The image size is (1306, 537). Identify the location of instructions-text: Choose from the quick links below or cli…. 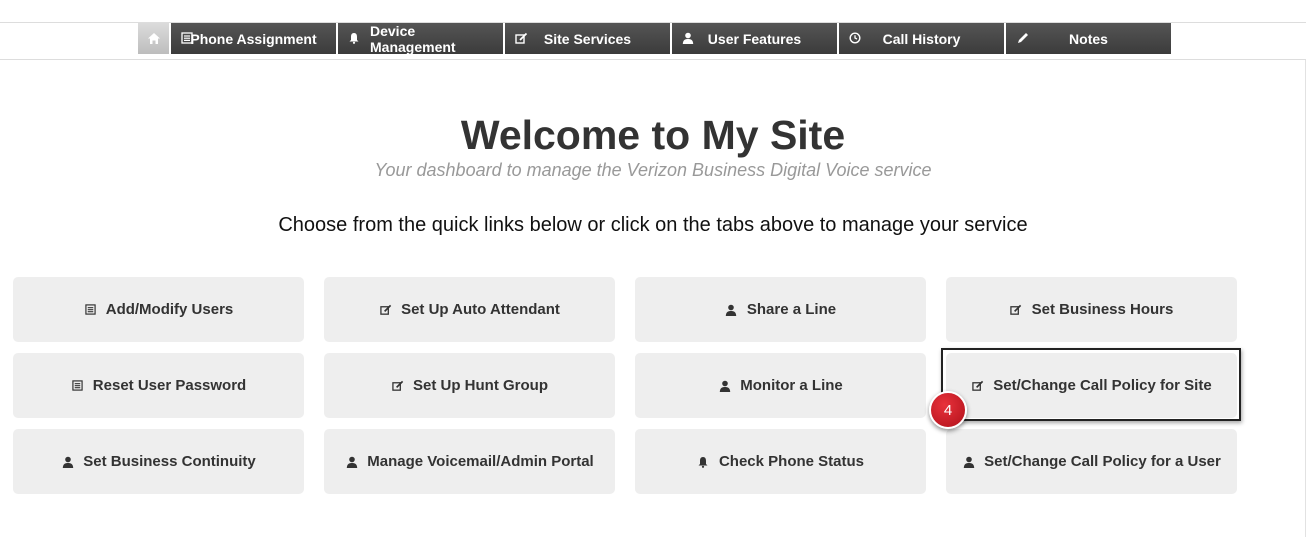
(653, 225).